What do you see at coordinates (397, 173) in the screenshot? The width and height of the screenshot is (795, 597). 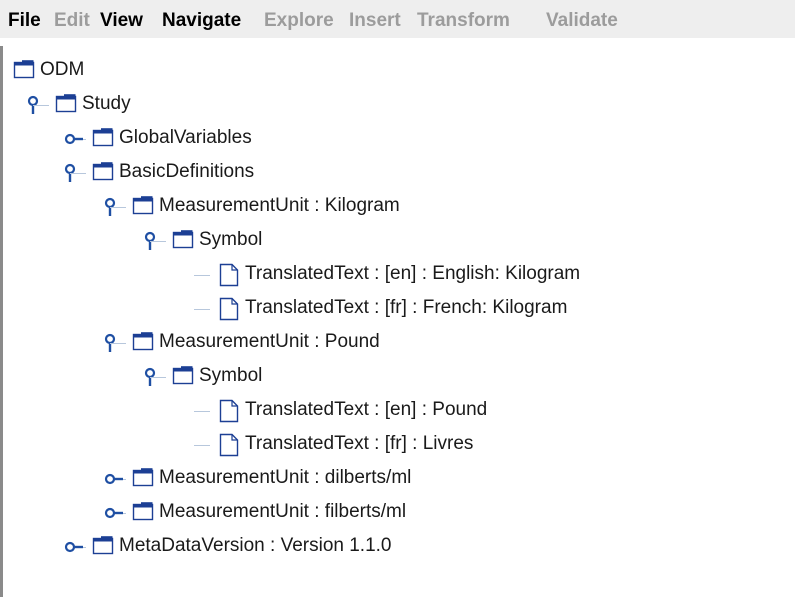 I see `tree-node-basicdefinitions: BasicDefinitions` at bounding box center [397, 173].